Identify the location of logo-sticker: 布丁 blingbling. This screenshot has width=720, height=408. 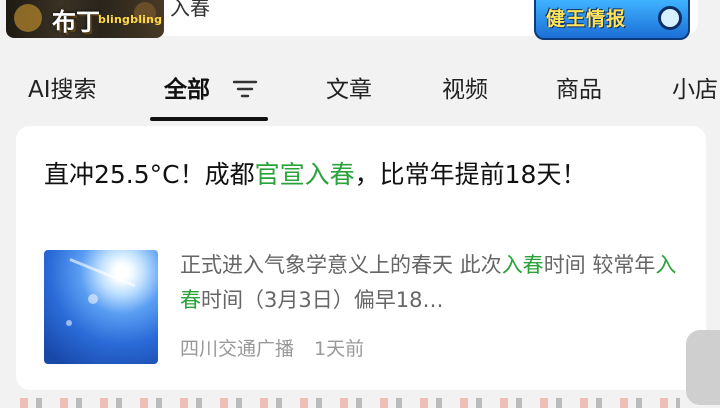
(85, 19).